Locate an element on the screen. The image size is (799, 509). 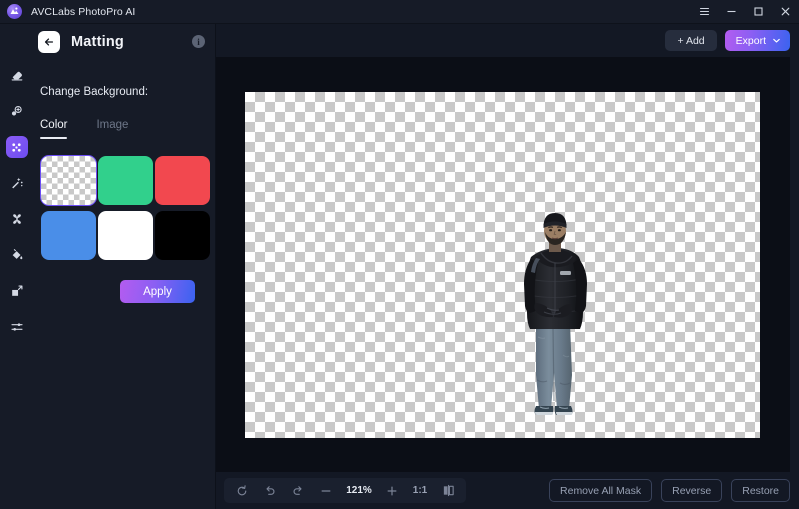
black-fill is located at coordinates (182, 235).